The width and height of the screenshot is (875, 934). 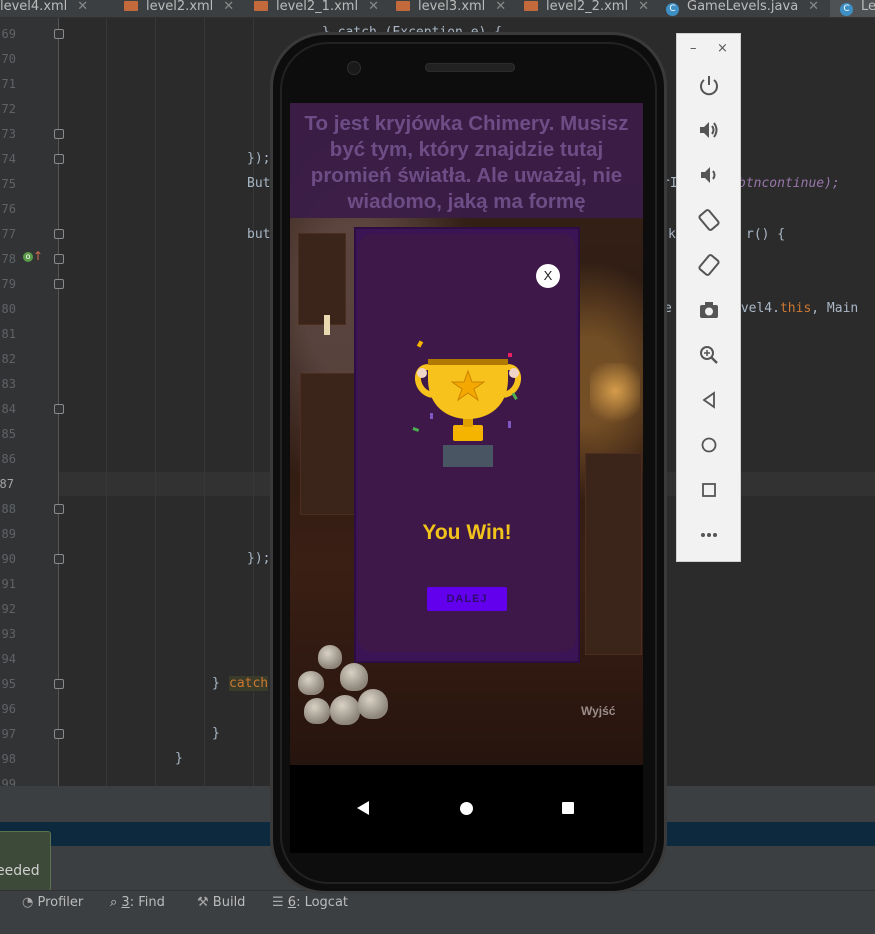 What do you see at coordinates (114, 902) in the screenshot?
I see `search-icon: ⌕` at bounding box center [114, 902].